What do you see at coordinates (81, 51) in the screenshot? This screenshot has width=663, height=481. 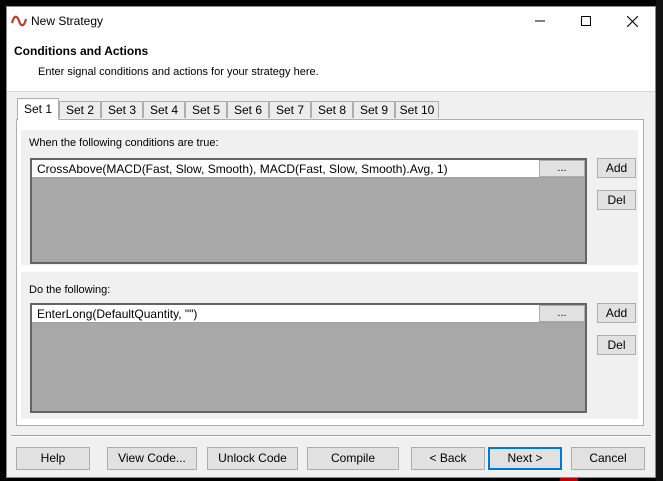 I see `page-title: Conditions and Actions` at bounding box center [81, 51].